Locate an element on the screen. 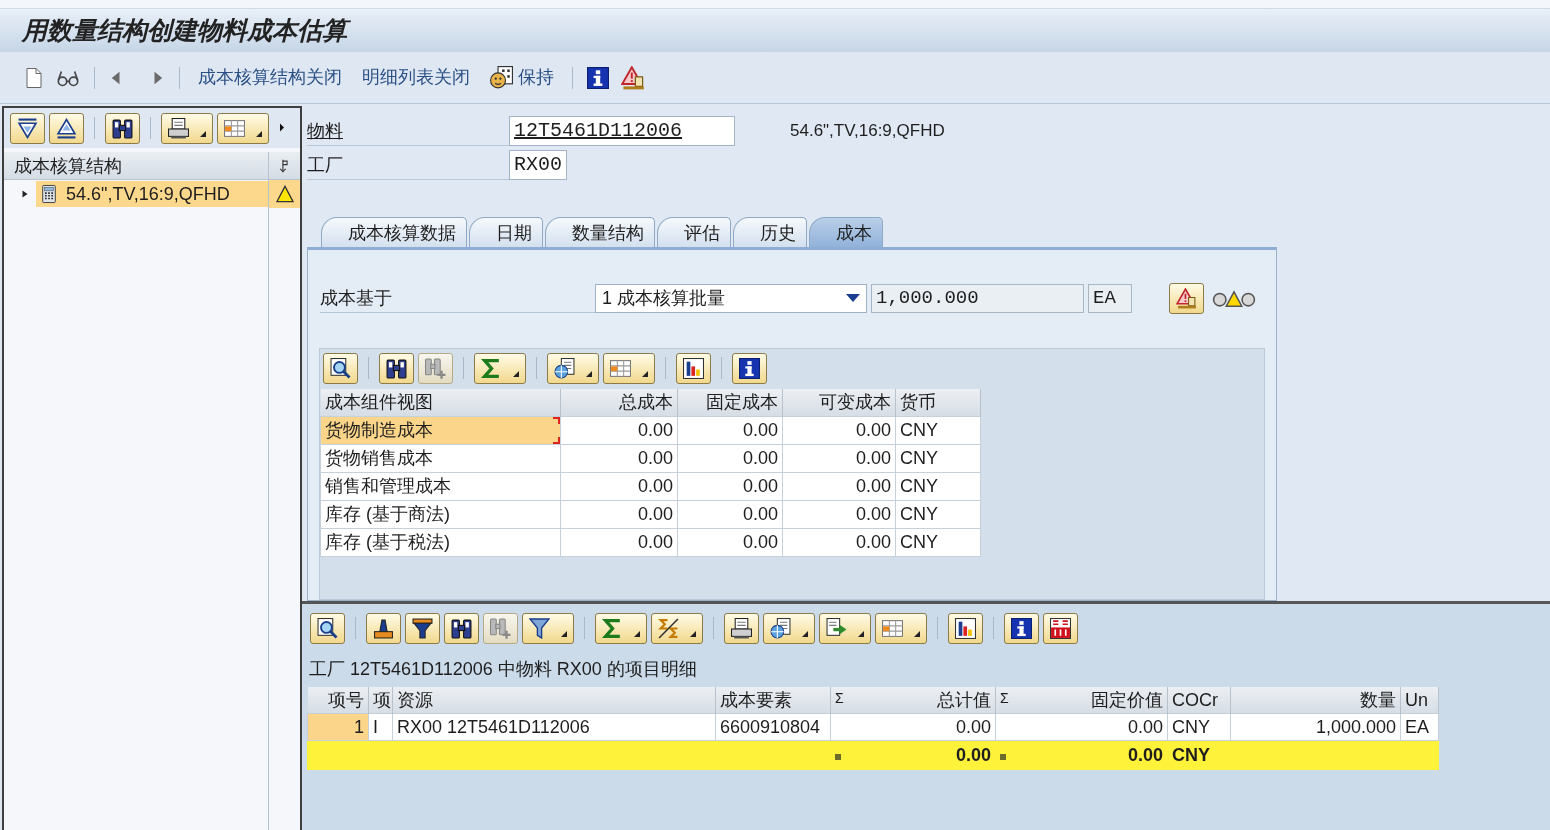 The height and width of the screenshot is (830, 1550). total-marker-icon is located at coordinates (838, 757).